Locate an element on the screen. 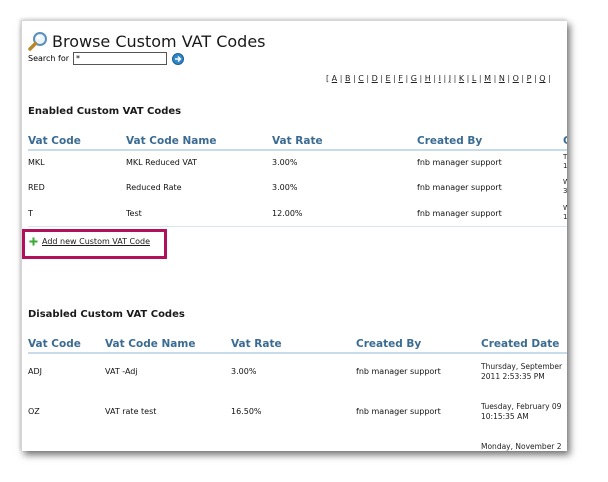 The height and width of the screenshot is (482, 608). add-new-vat-code-link: Add new Custom VAT Code is located at coordinates (89, 241).